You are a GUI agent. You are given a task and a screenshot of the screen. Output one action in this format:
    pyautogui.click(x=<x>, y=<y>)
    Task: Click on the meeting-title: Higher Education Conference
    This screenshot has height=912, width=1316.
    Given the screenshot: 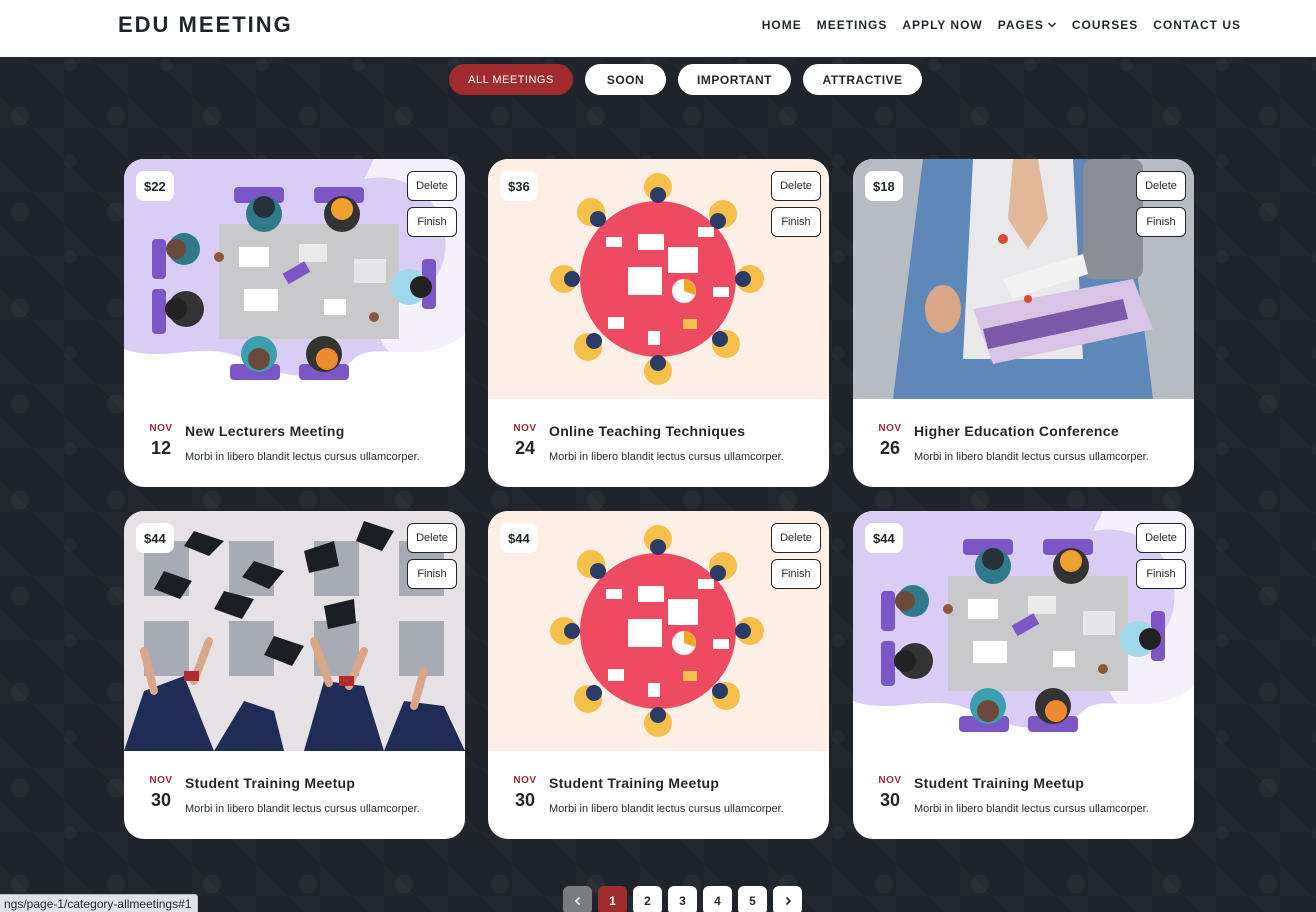 What is the action you would take?
    pyautogui.click(x=1016, y=431)
    